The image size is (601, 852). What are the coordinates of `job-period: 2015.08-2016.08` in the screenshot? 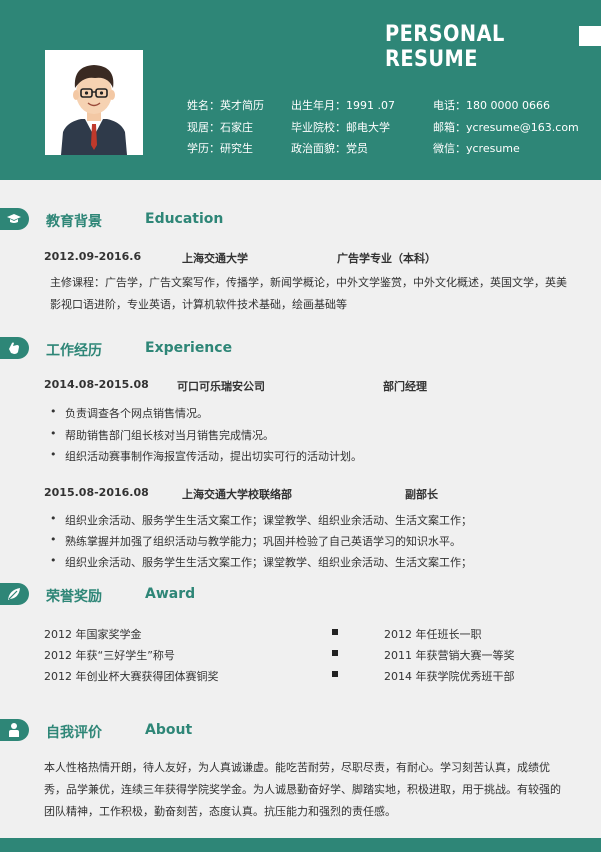 It's located at (96, 492).